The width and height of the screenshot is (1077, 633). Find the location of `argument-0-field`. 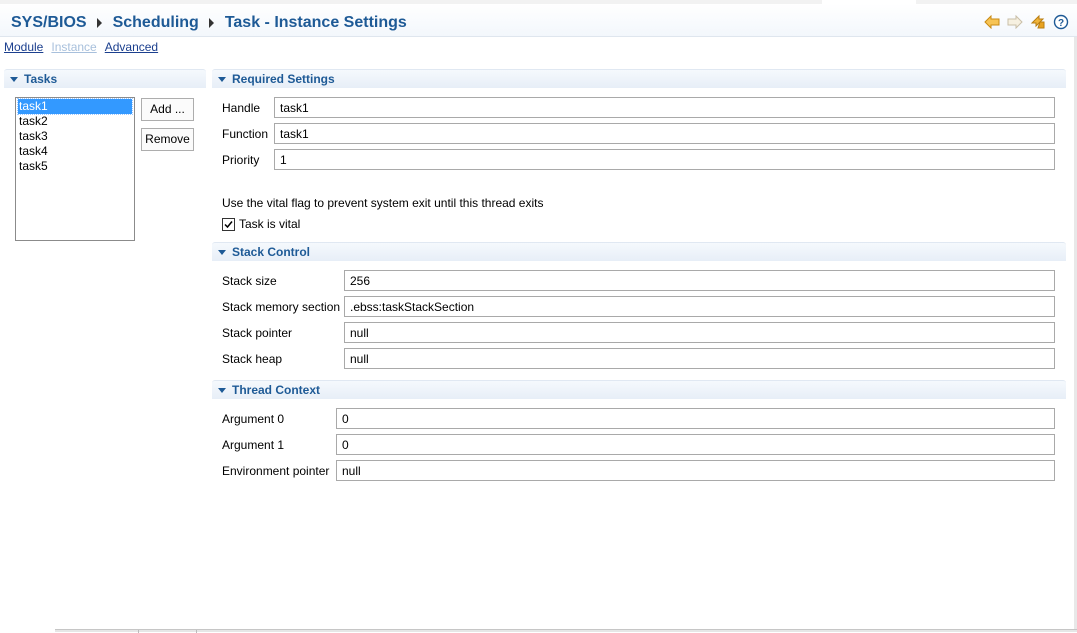

argument-0-field is located at coordinates (695, 418).